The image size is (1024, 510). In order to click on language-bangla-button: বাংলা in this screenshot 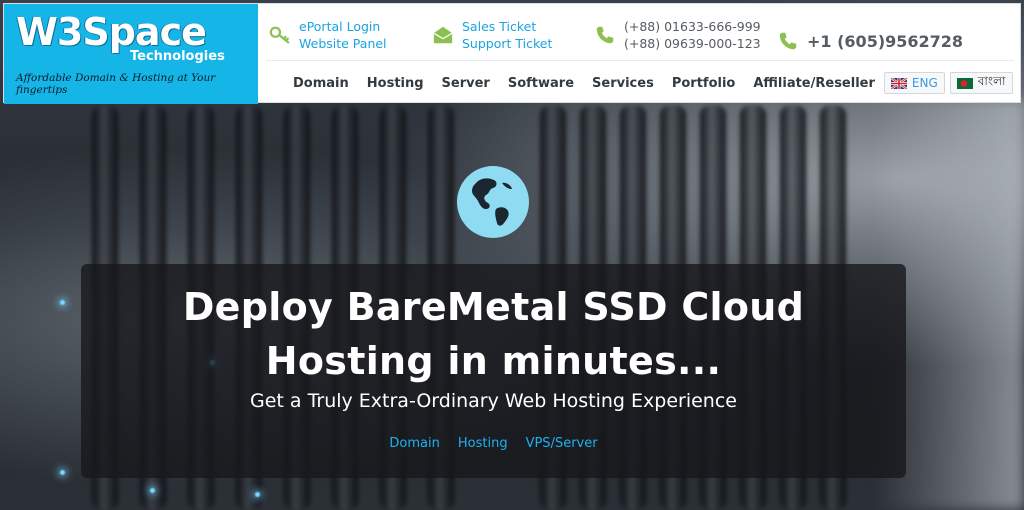, I will do `click(981, 83)`.